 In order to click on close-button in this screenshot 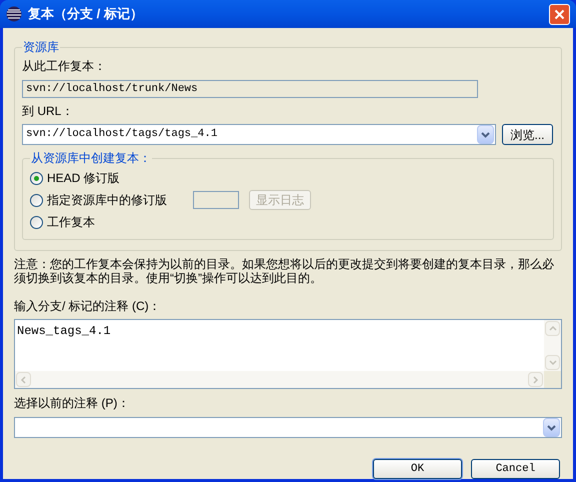, I will do `click(559, 14)`.